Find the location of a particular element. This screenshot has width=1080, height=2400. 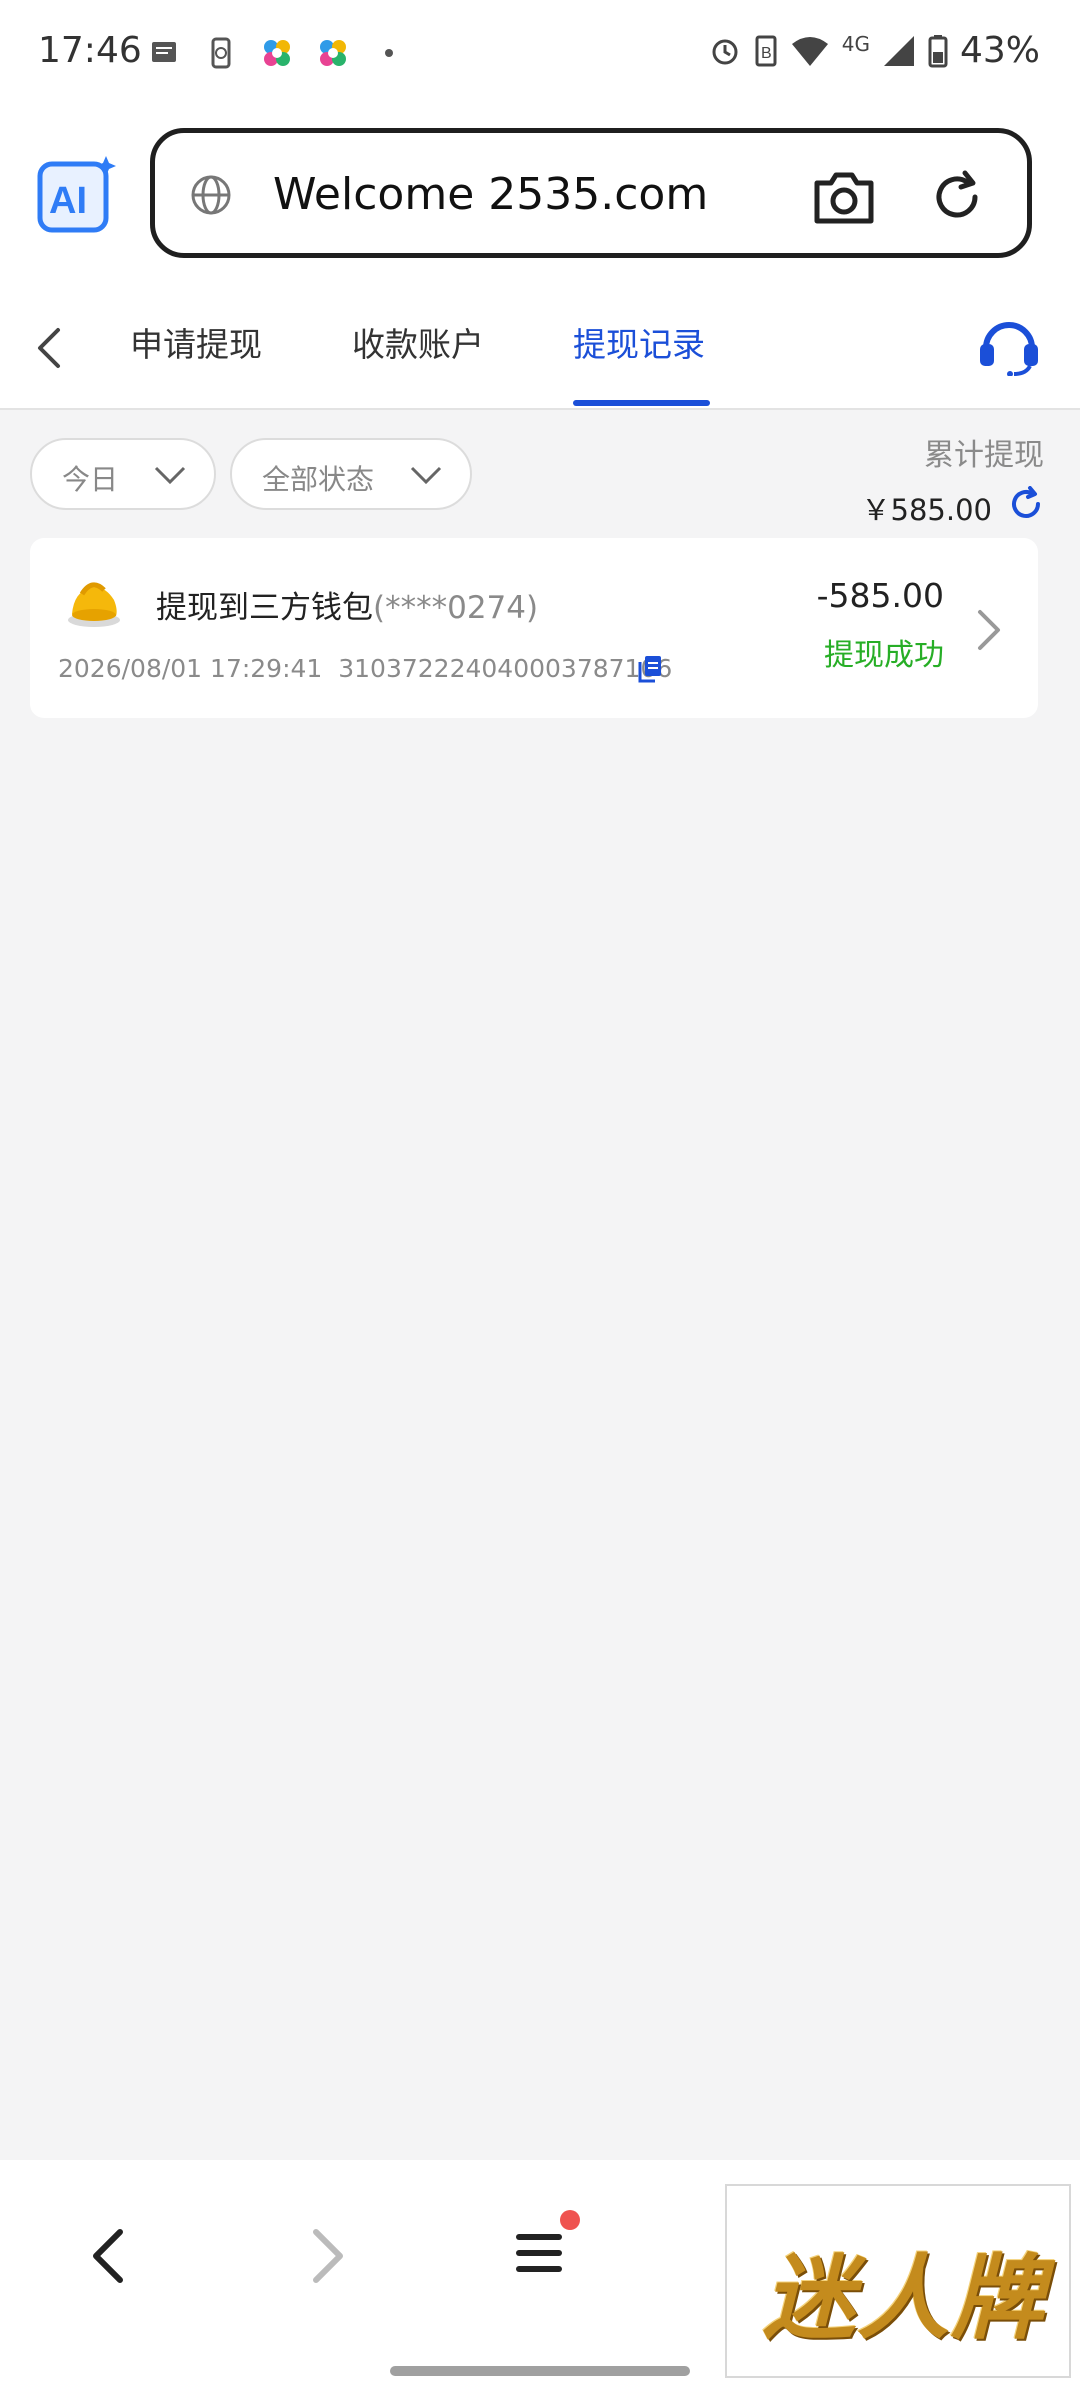

phone-sync-icon is located at coordinates (221, 53).